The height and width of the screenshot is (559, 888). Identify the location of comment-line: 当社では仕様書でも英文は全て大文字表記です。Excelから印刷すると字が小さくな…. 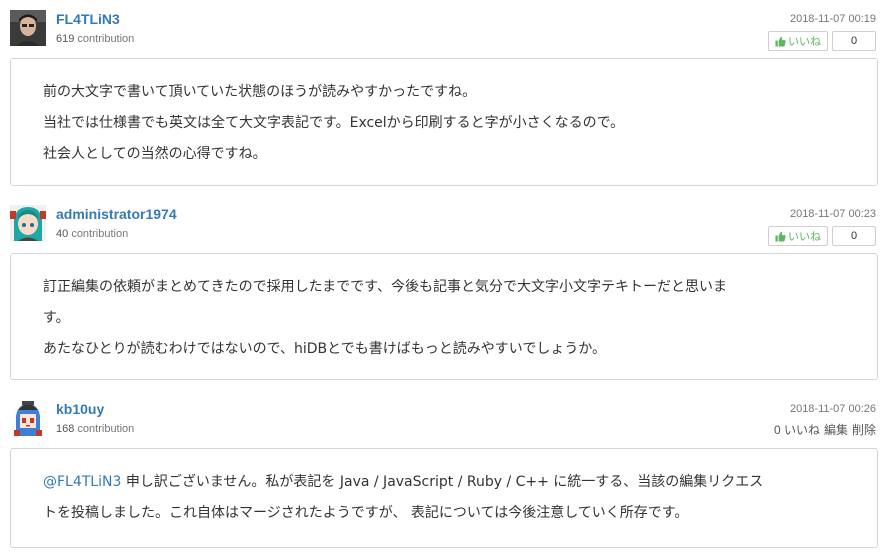
(334, 123).